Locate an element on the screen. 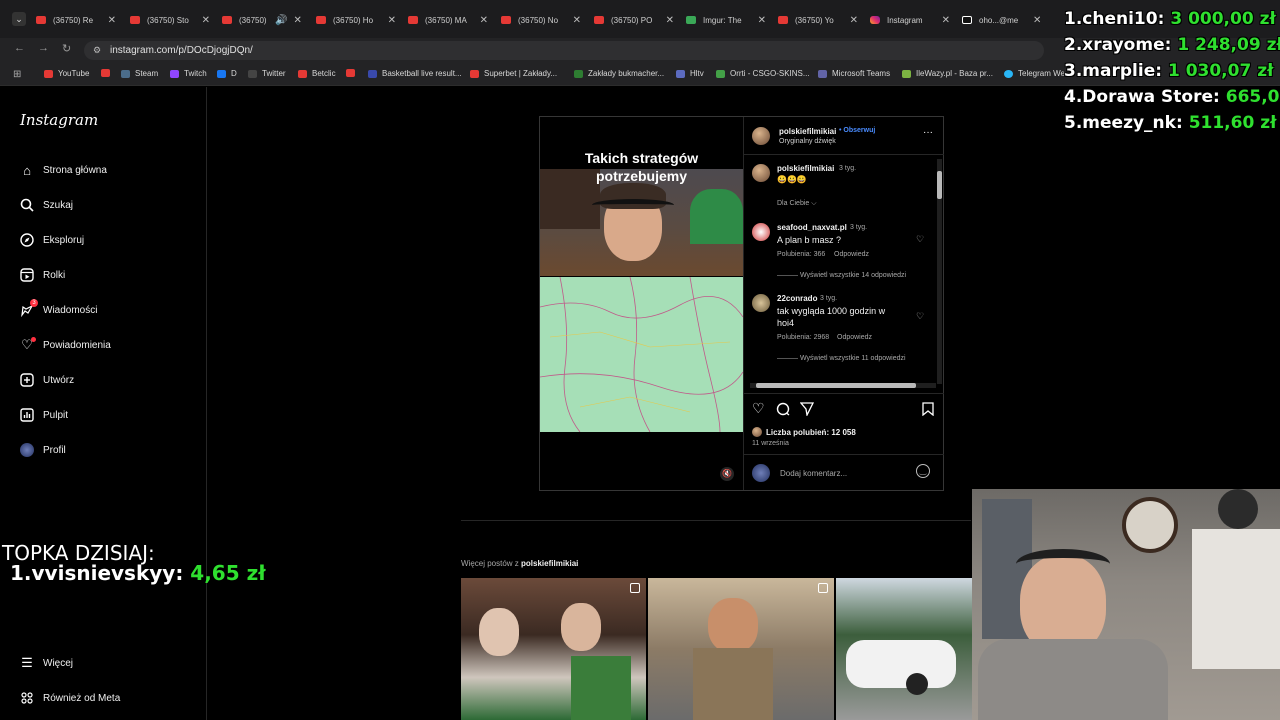  mute-icon: 🔇 is located at coordinates (727, 474).